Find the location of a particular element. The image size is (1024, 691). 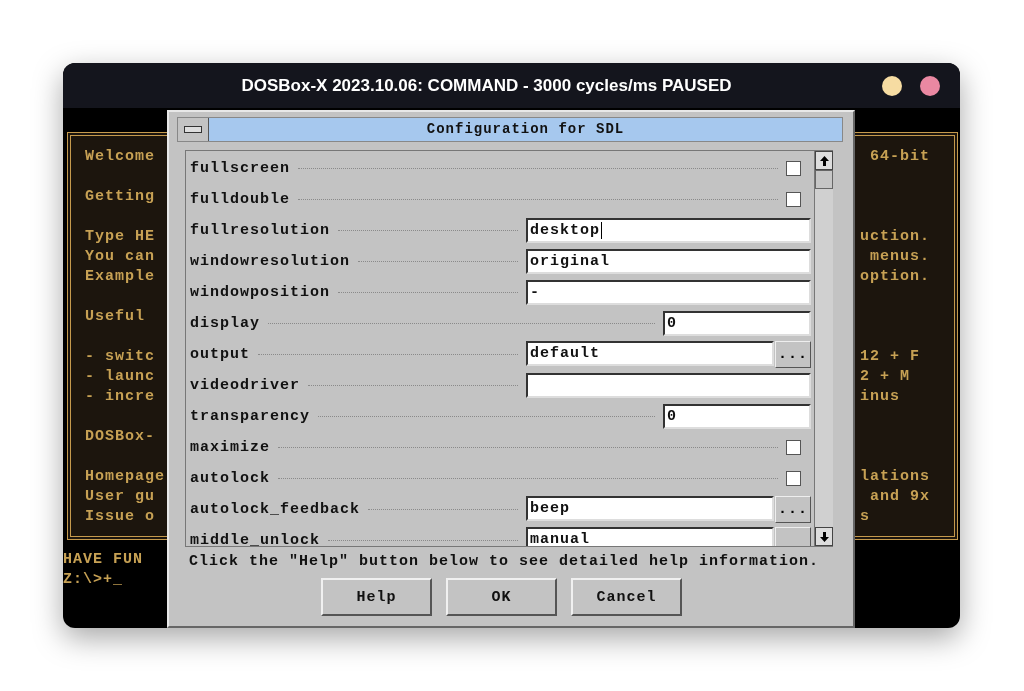

input-field: - is located at coordinates (668, 292).